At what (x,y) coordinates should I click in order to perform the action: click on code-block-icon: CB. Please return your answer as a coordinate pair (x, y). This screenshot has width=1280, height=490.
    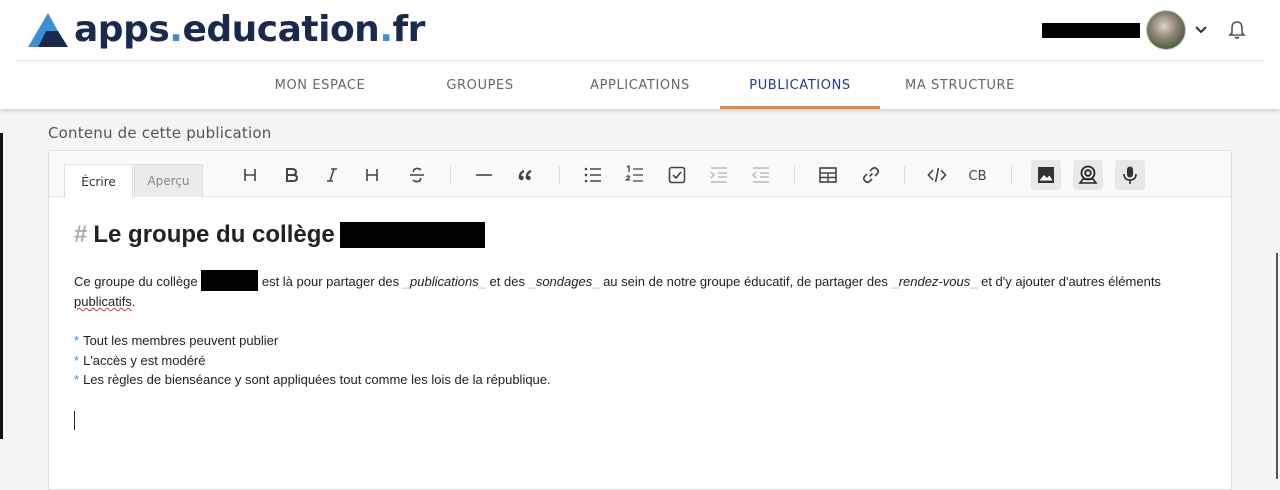
    Looking at the image, I should click on (978, 175).